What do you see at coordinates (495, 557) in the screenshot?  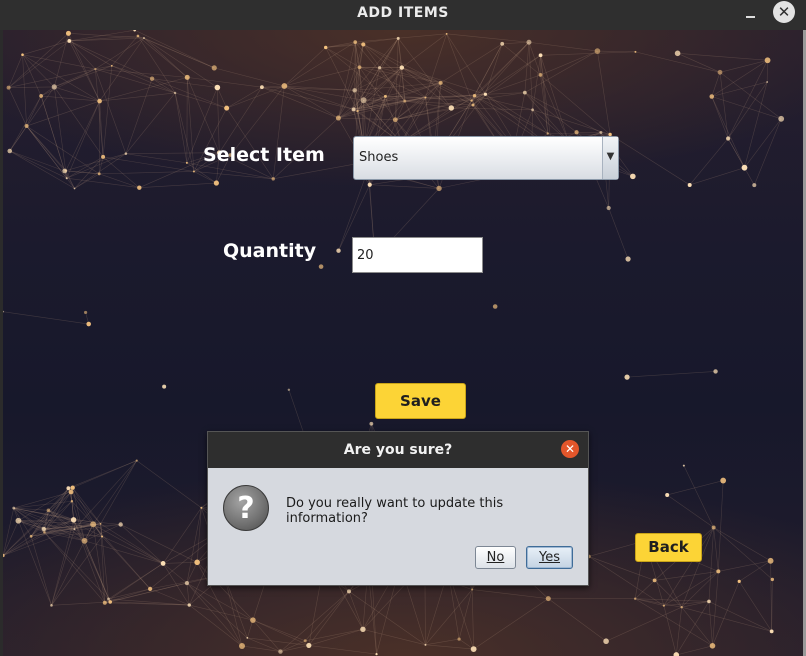 I see `no-button: No` at bounding box center [495, 557].